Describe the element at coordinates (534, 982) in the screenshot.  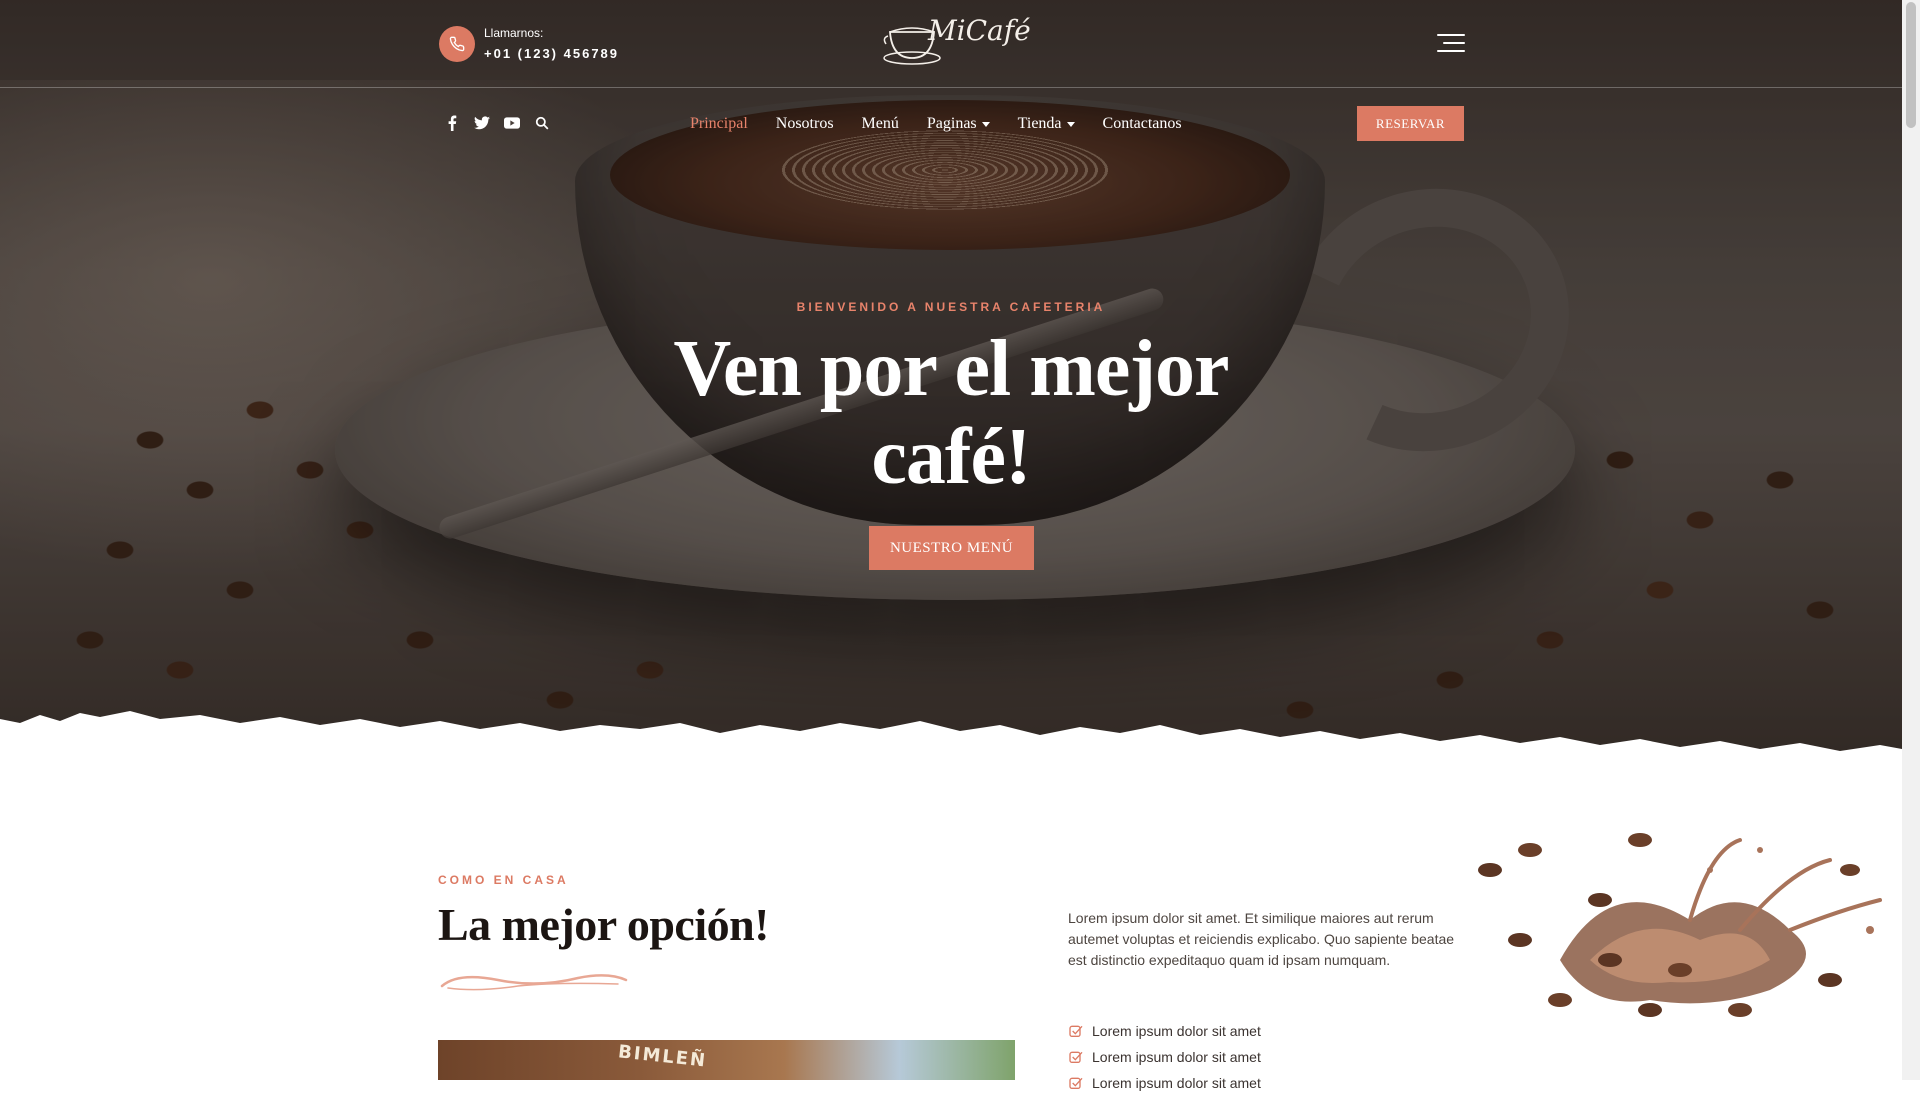
I see `decorative-swash-icon` at that location.